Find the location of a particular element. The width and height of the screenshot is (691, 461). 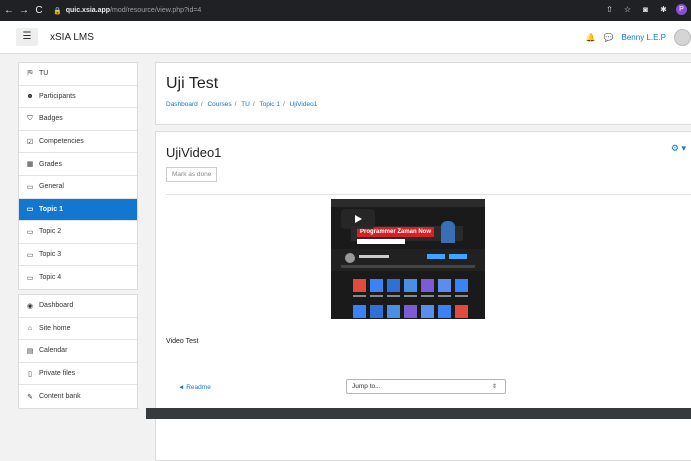

navbar-user-area: 🔔 💬 Benny L.E.P is located at coordinates (638, 37).